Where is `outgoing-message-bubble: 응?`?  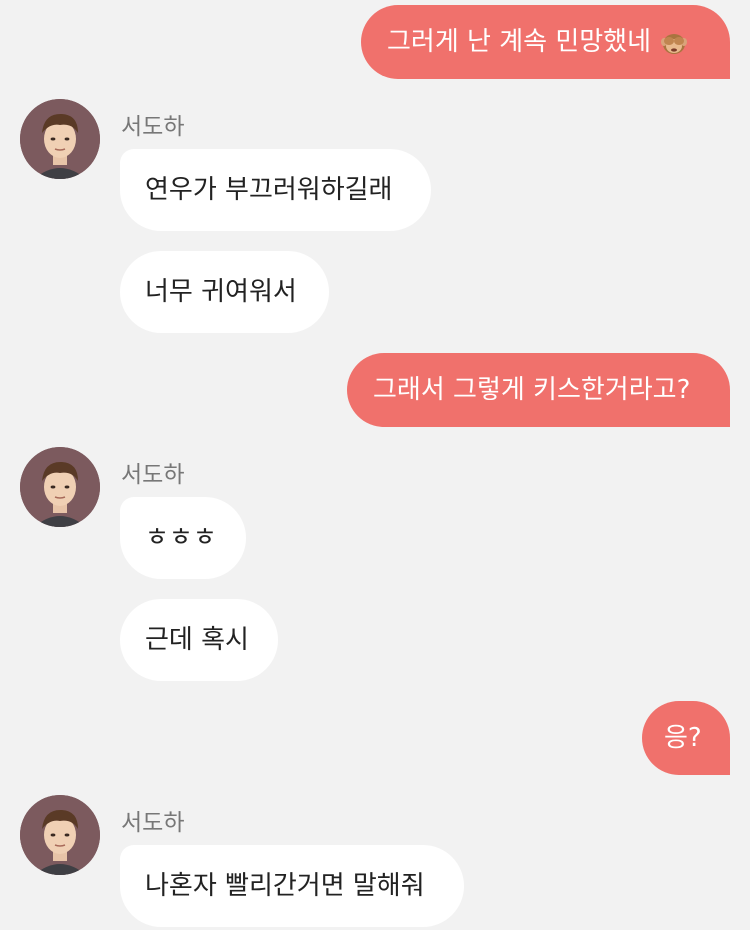 outgoing-message-bubble: 응? is located at coordinates (686, 738).